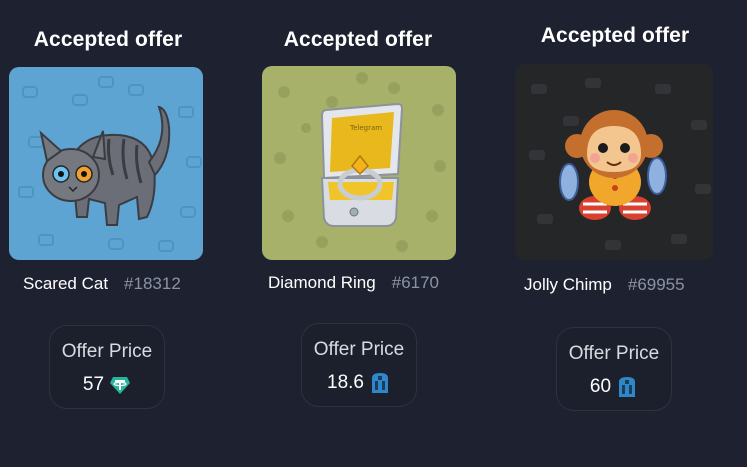  I want to click on gift-number: #69955, so click(656, 284).